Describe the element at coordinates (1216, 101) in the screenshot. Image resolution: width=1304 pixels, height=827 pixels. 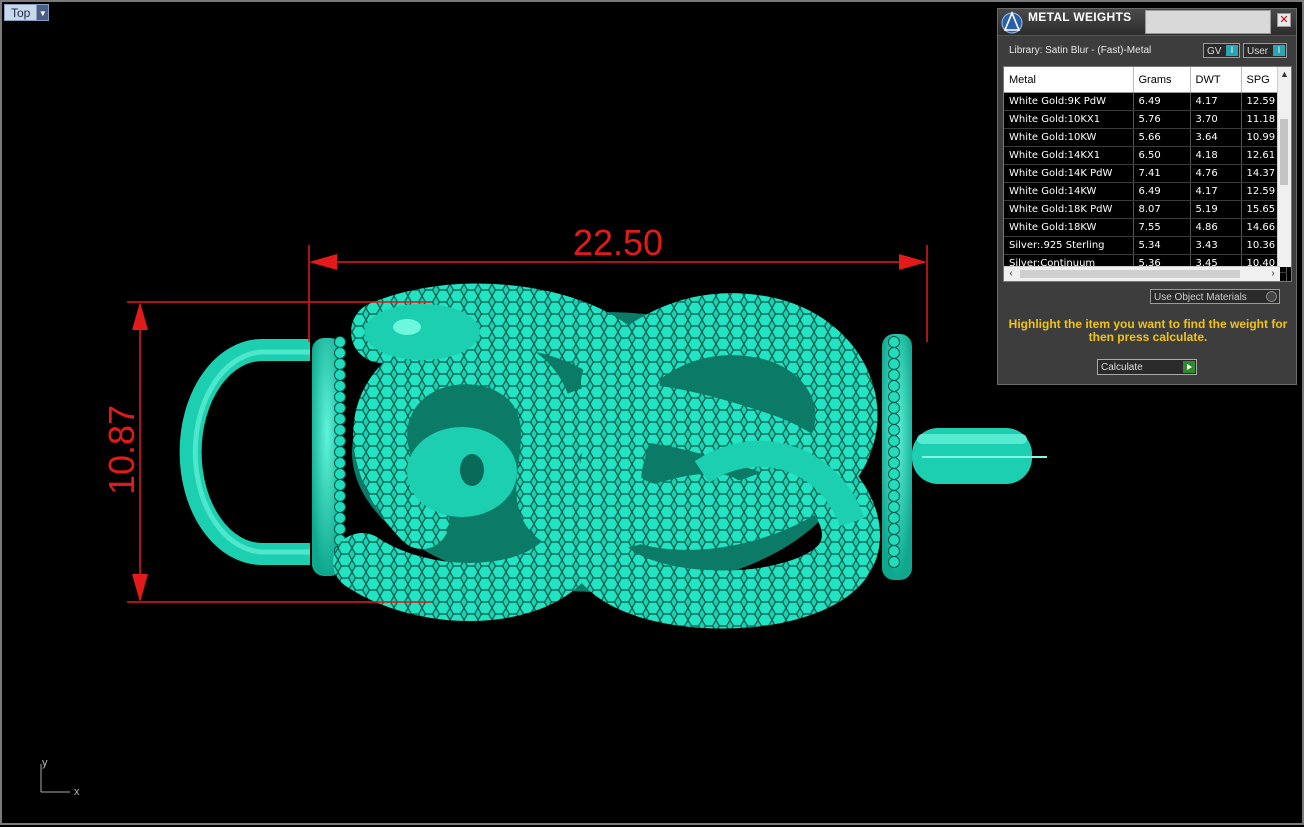
I see `table-cell: 4.17` at that location.